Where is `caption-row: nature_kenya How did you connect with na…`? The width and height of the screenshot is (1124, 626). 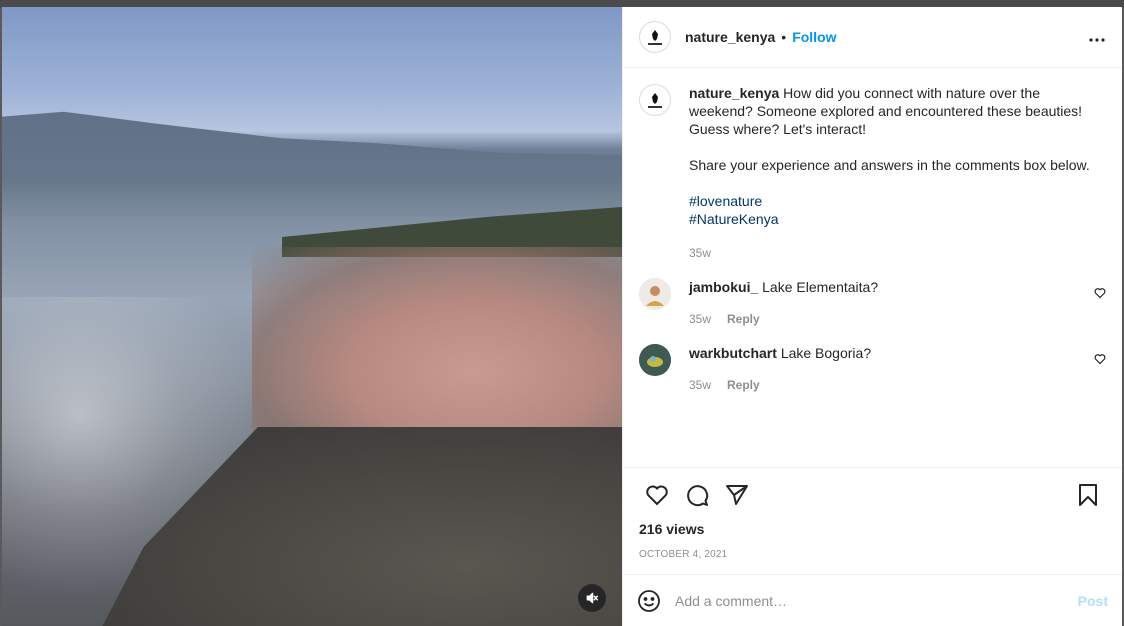 caption-row: nature_kenya How did you connect with na… is located at coordinates (872, 173).